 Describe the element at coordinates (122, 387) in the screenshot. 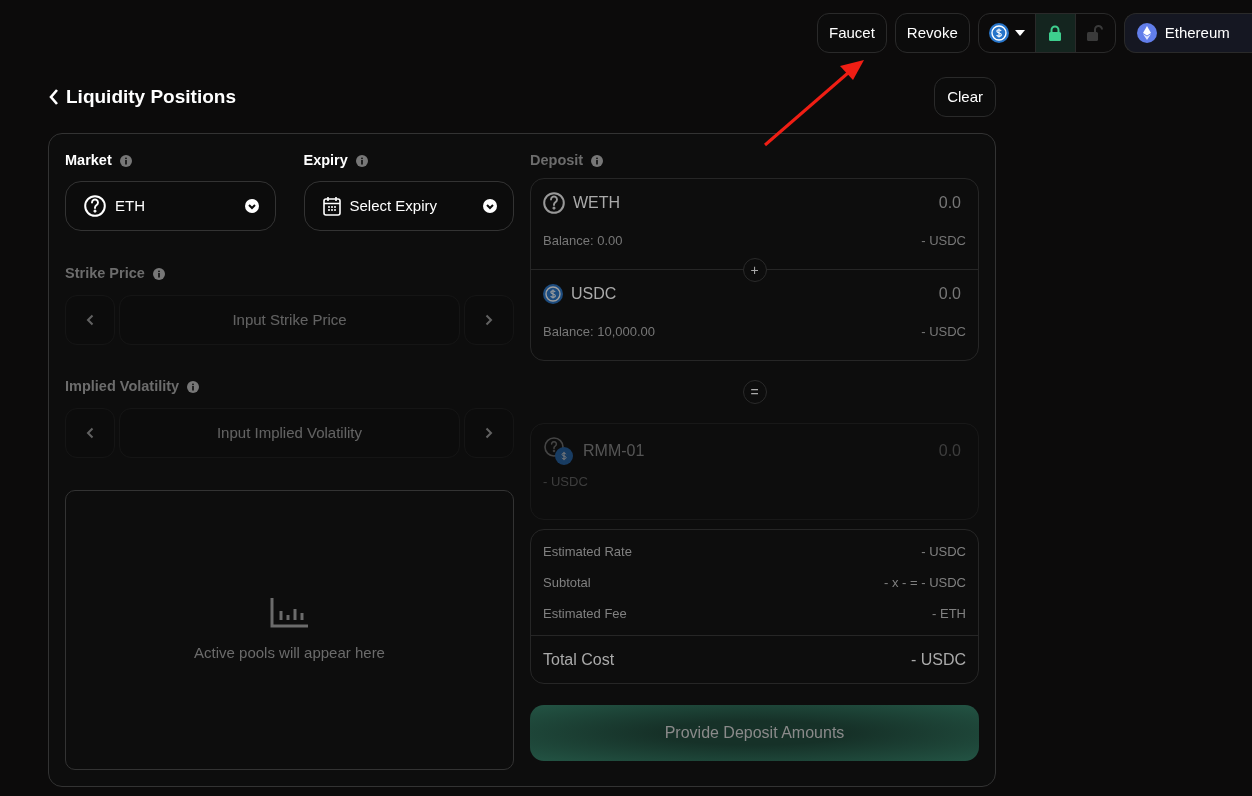

I see `field-label: Implied Volatility` at that location.